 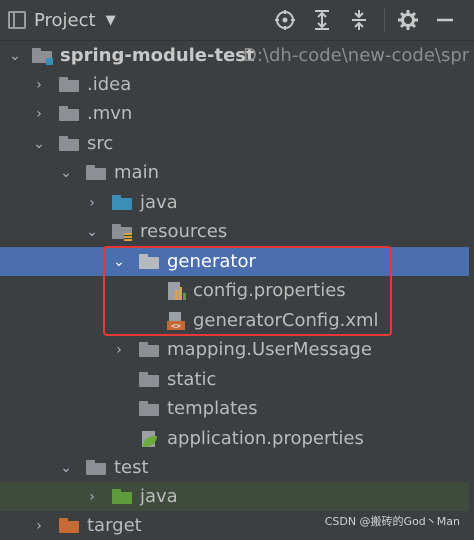 What do you see at coordinates (65, 20) in the screenshot?
I see `project-title: Project` at bounding box center [65, 20].